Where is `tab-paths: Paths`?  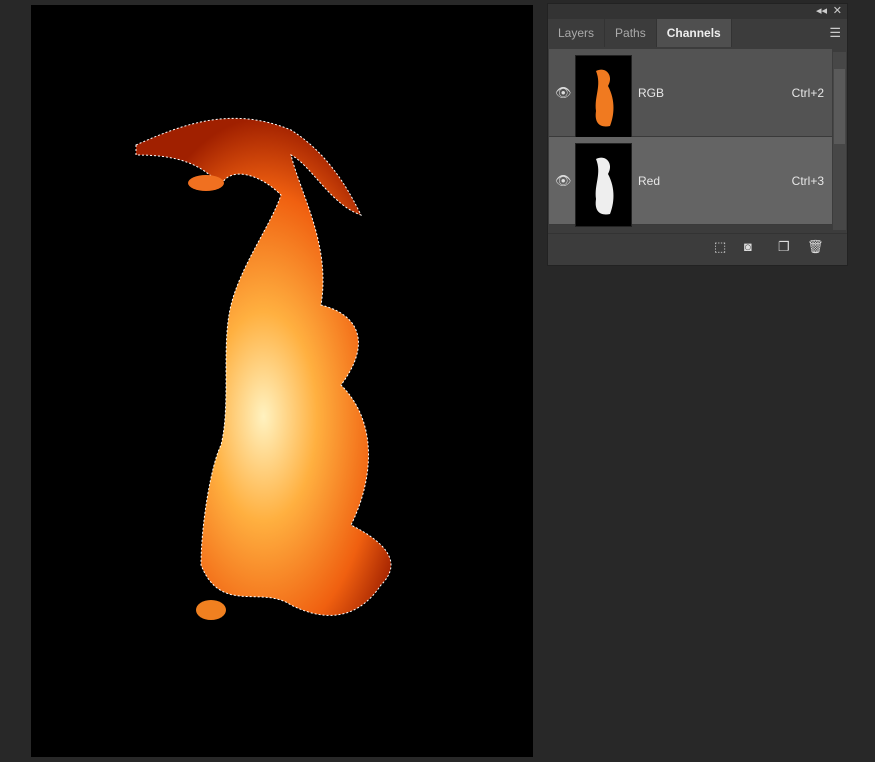 tab-paths: Paths is located at coordinates (631, 33).